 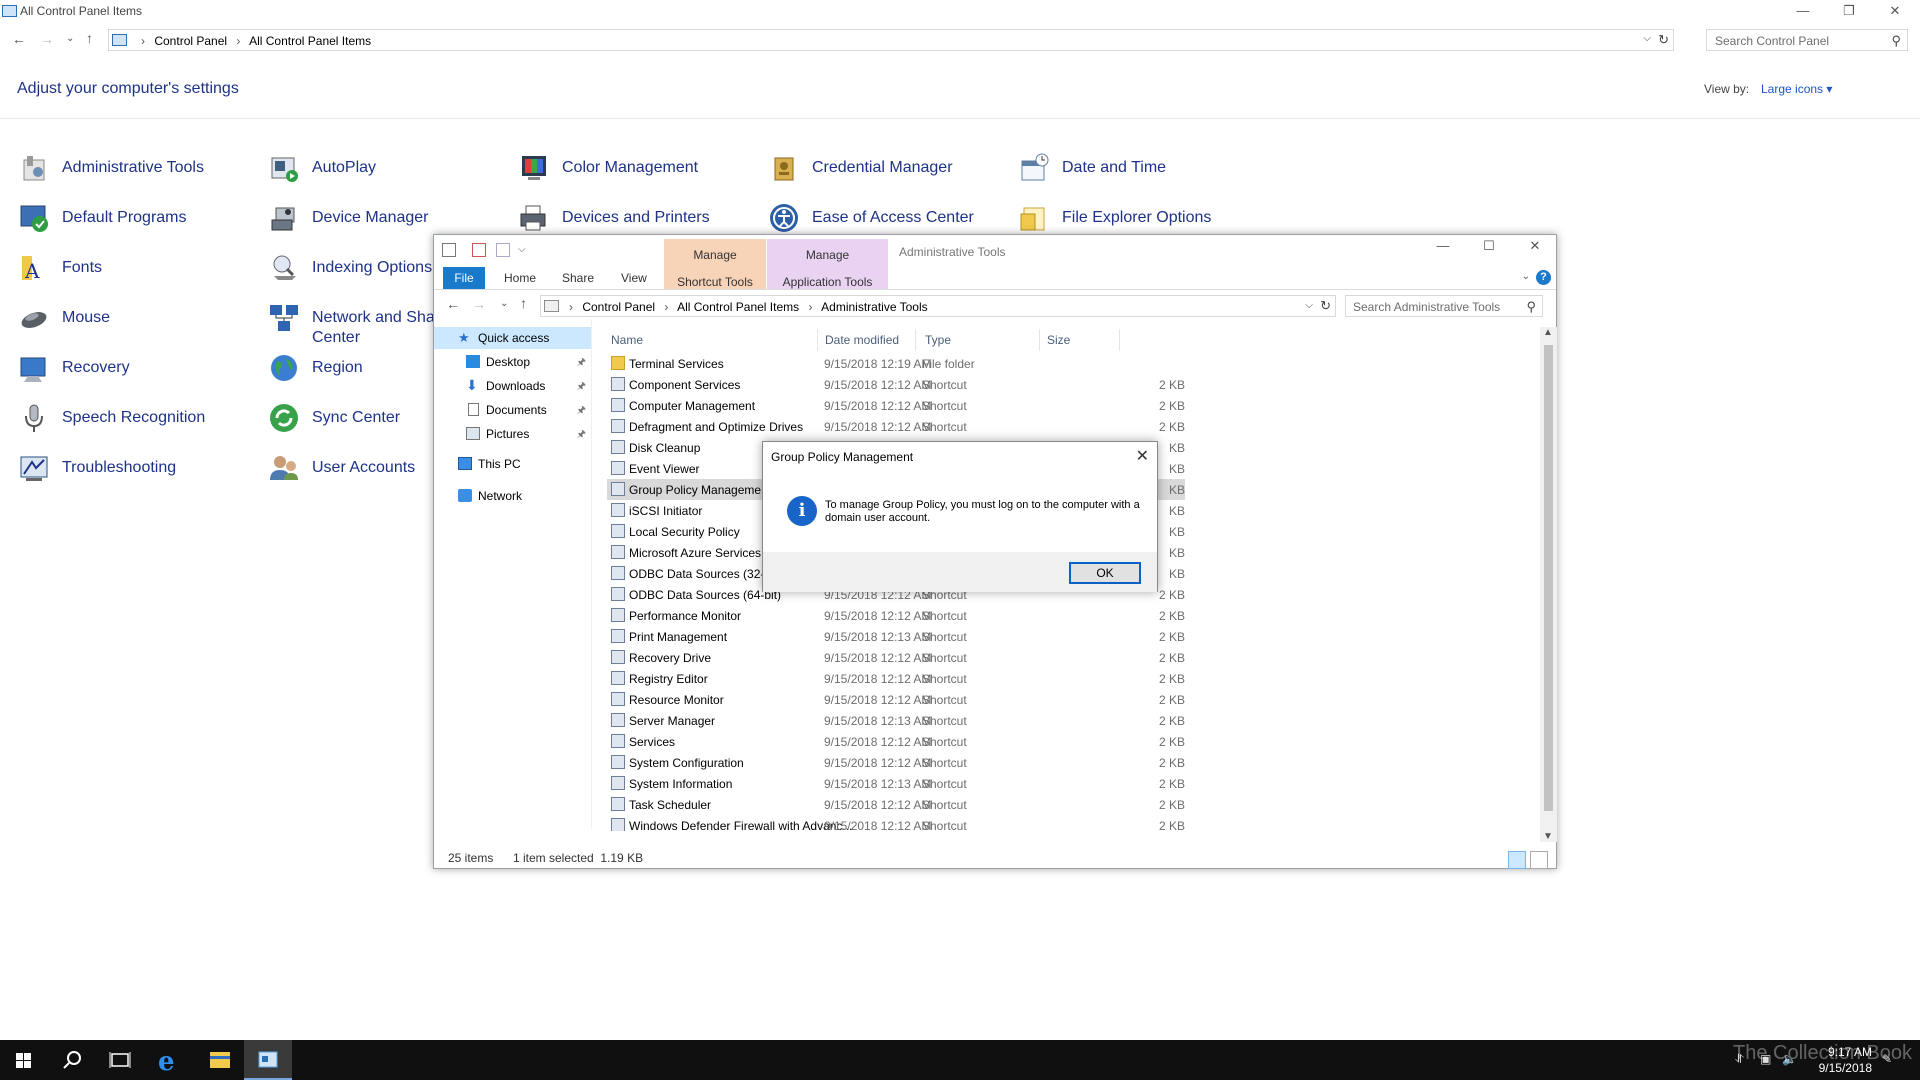 What do you see at coordinates (72, 1060) in the screenshot?
I see `search-taskbar-button` at bounding box center [72, 1060].